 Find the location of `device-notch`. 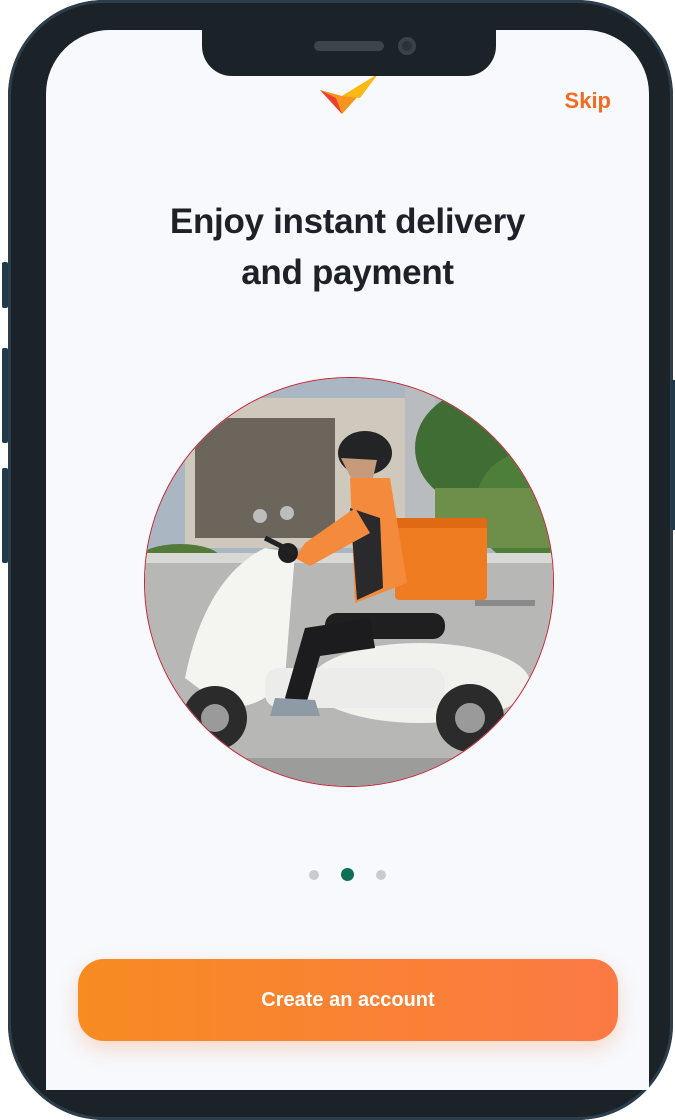

device-notch is located at coordinates (349, 53).